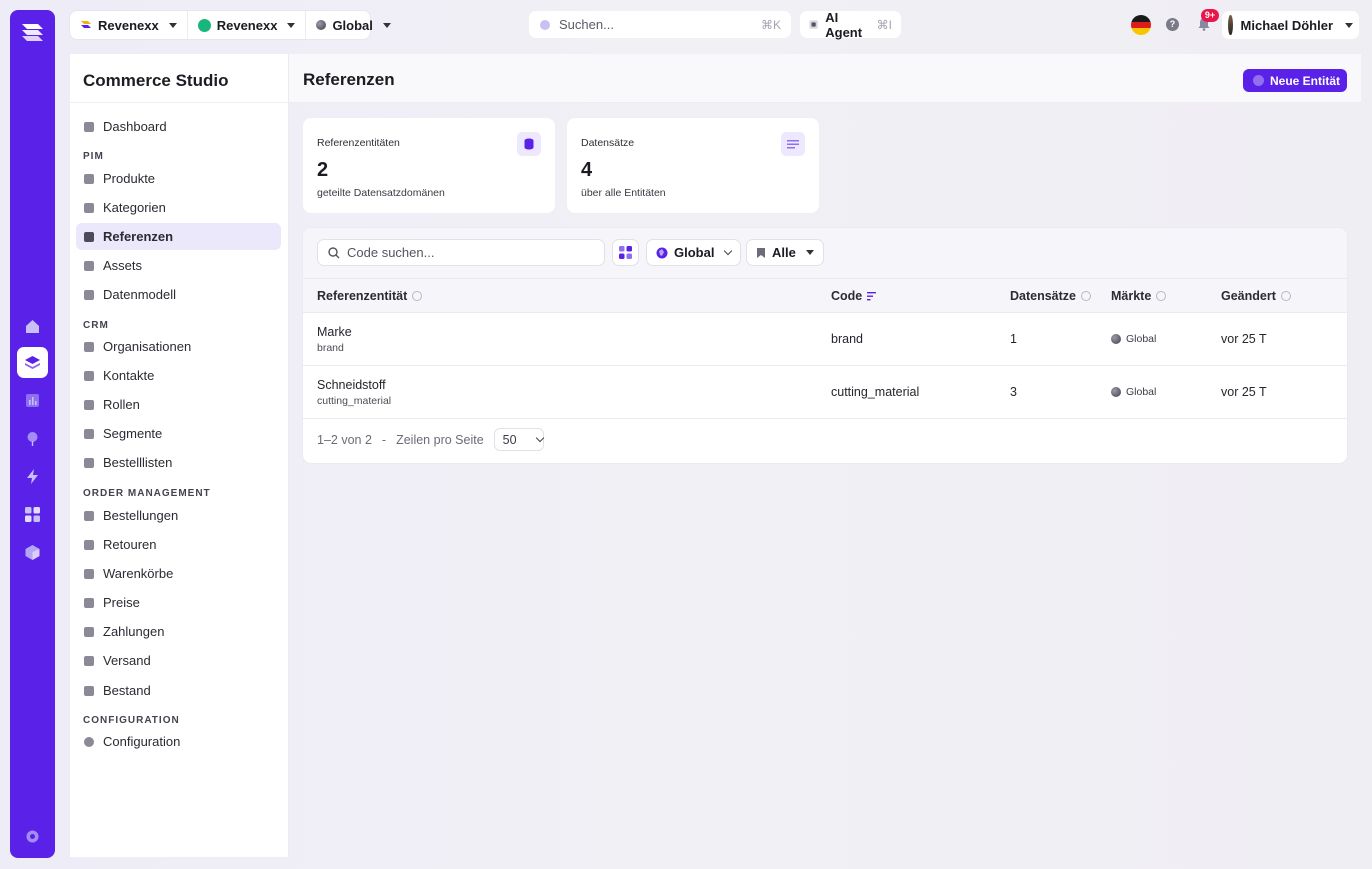 The height and width of the screenshot is (869, 1372). I want to click on sidebar-item-retouren: Retouren, so click(178, 544).